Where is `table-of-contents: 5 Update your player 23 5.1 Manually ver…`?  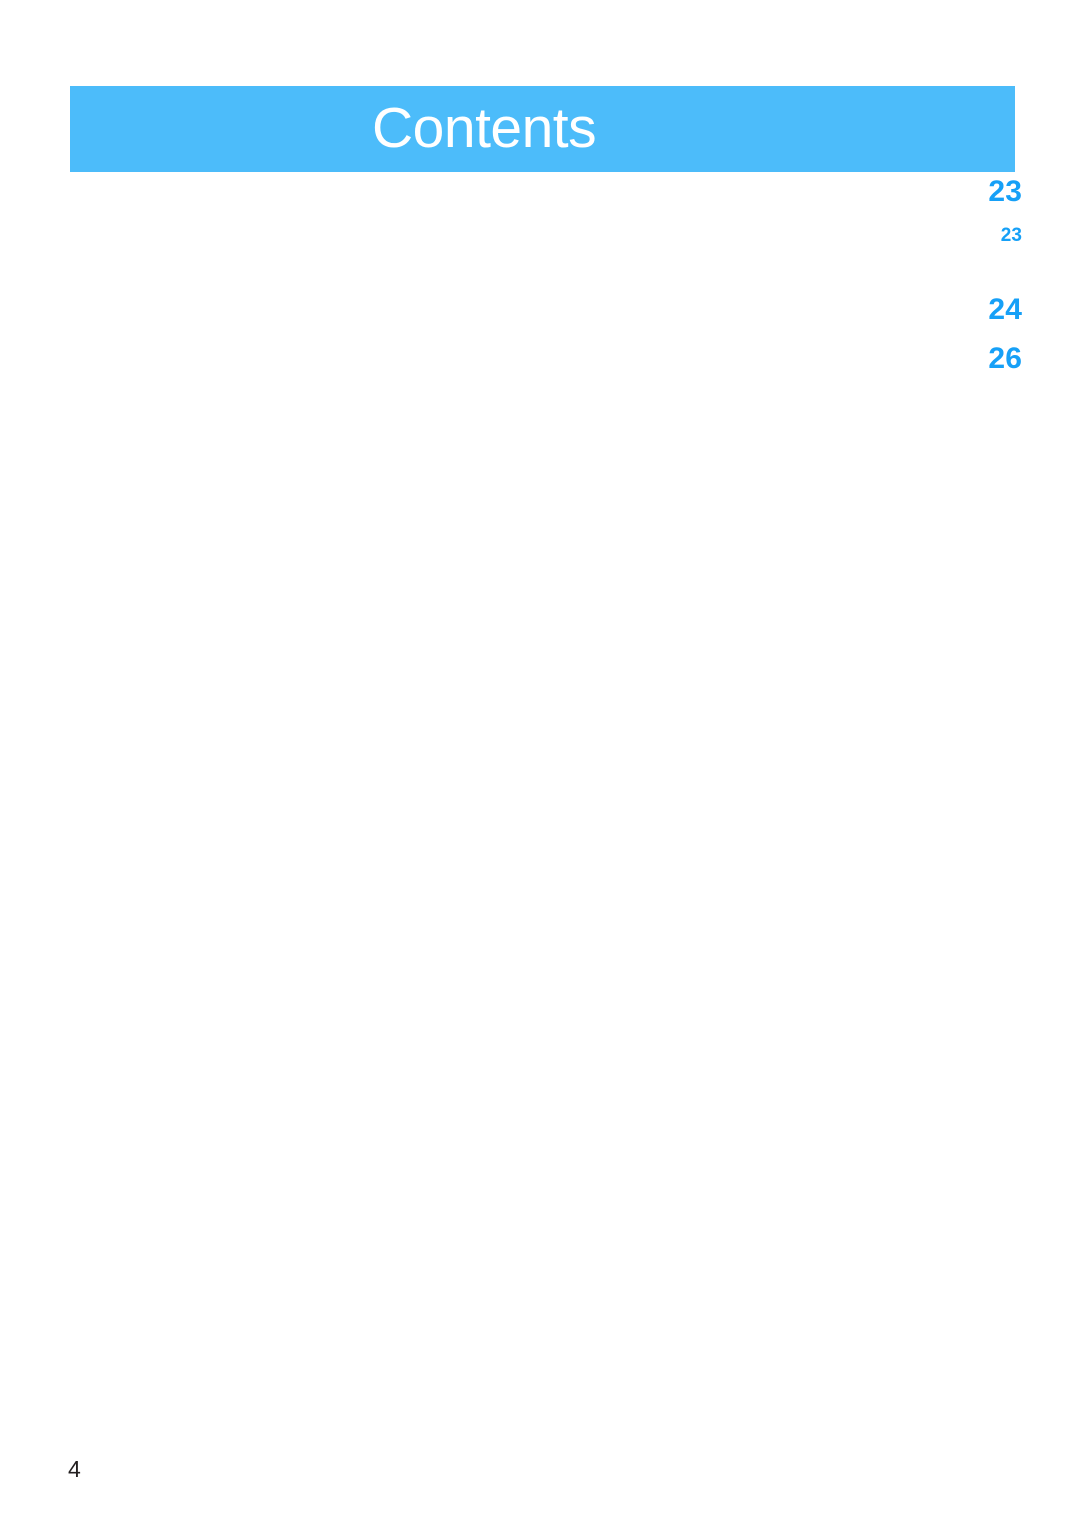
table-of-contents: 5 Update your player 23 5.1 Manually ver… is located at coordinates (540, 280).